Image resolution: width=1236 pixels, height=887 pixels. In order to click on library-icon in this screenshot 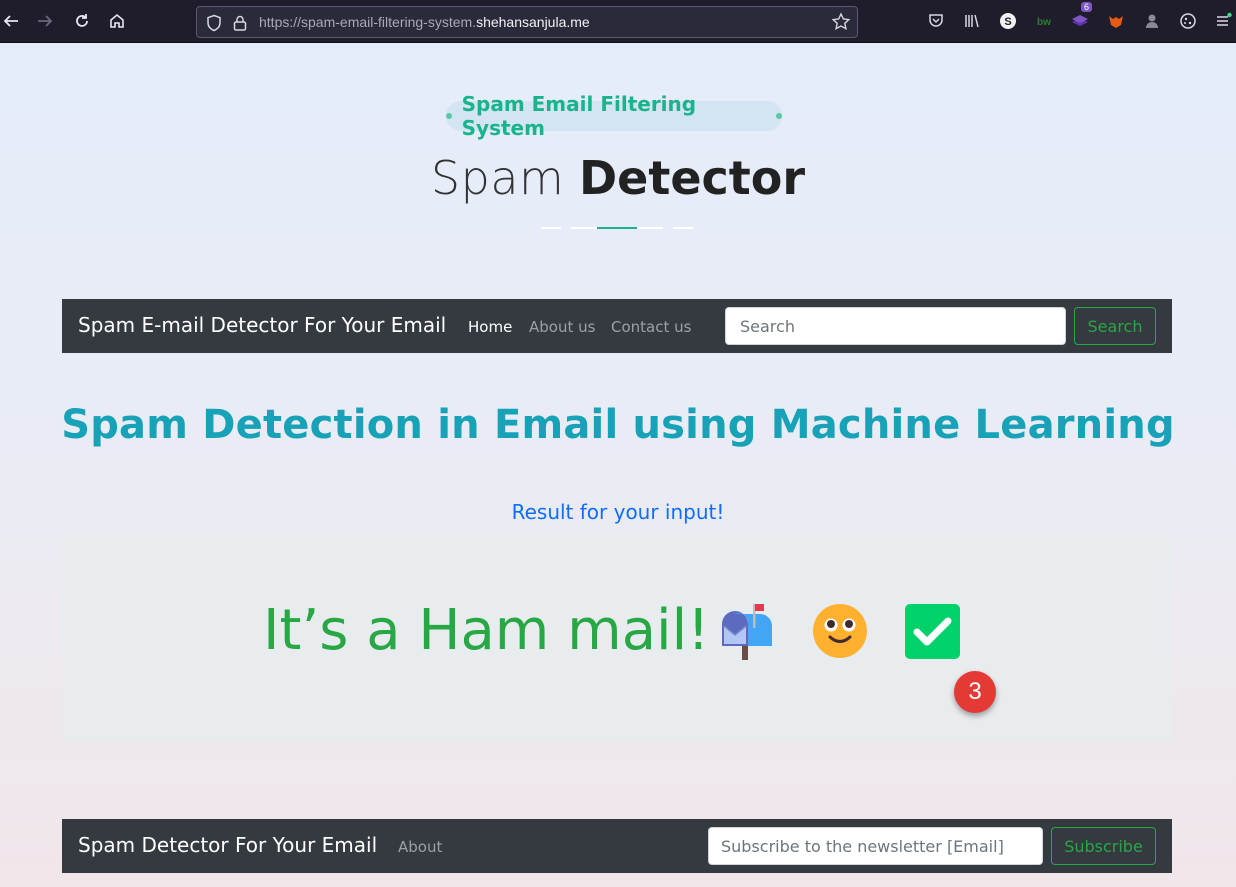, I will do `click(972, 21)`.